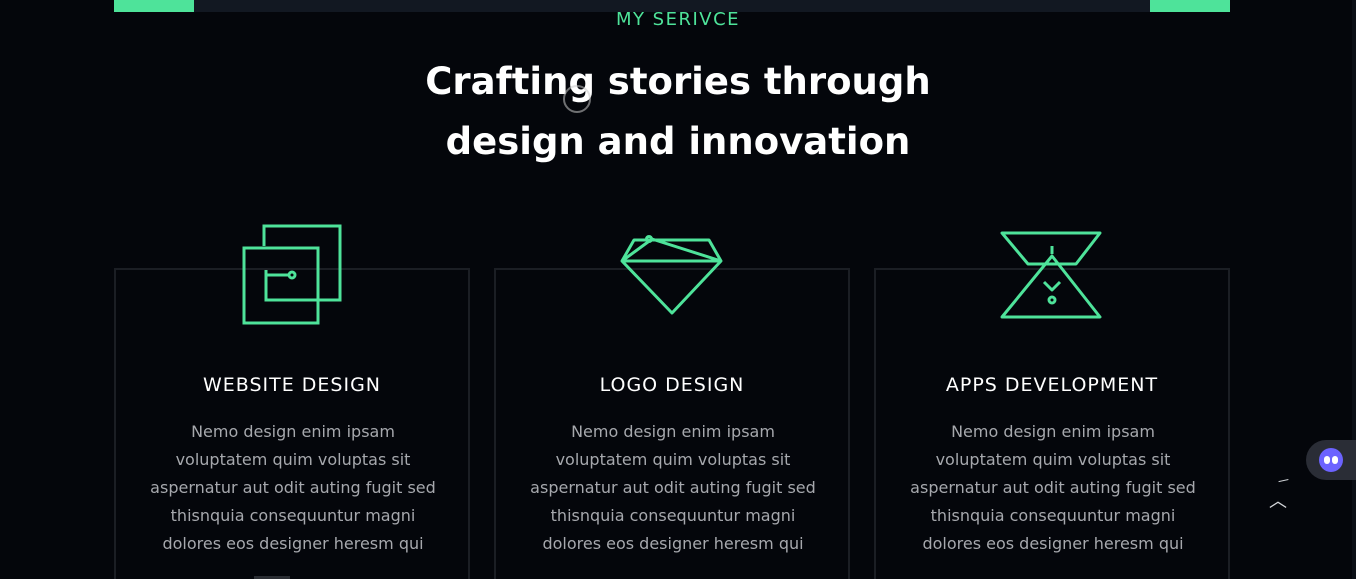 The image size is (1356, 579). I want to click on layered-squares-icon, so click(292, 275).